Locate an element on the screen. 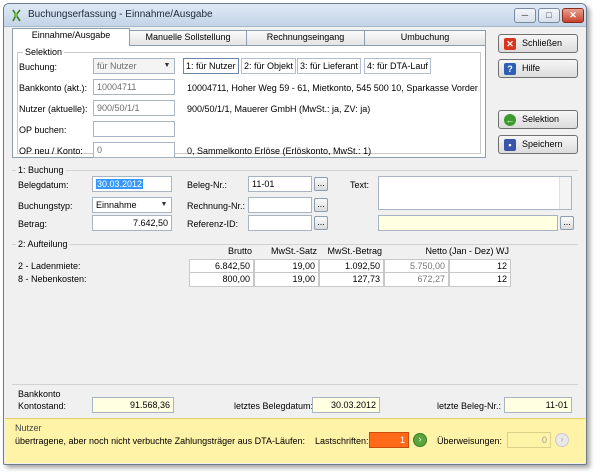  schliessen-label: Schließen is located at coordinates (542, 43).